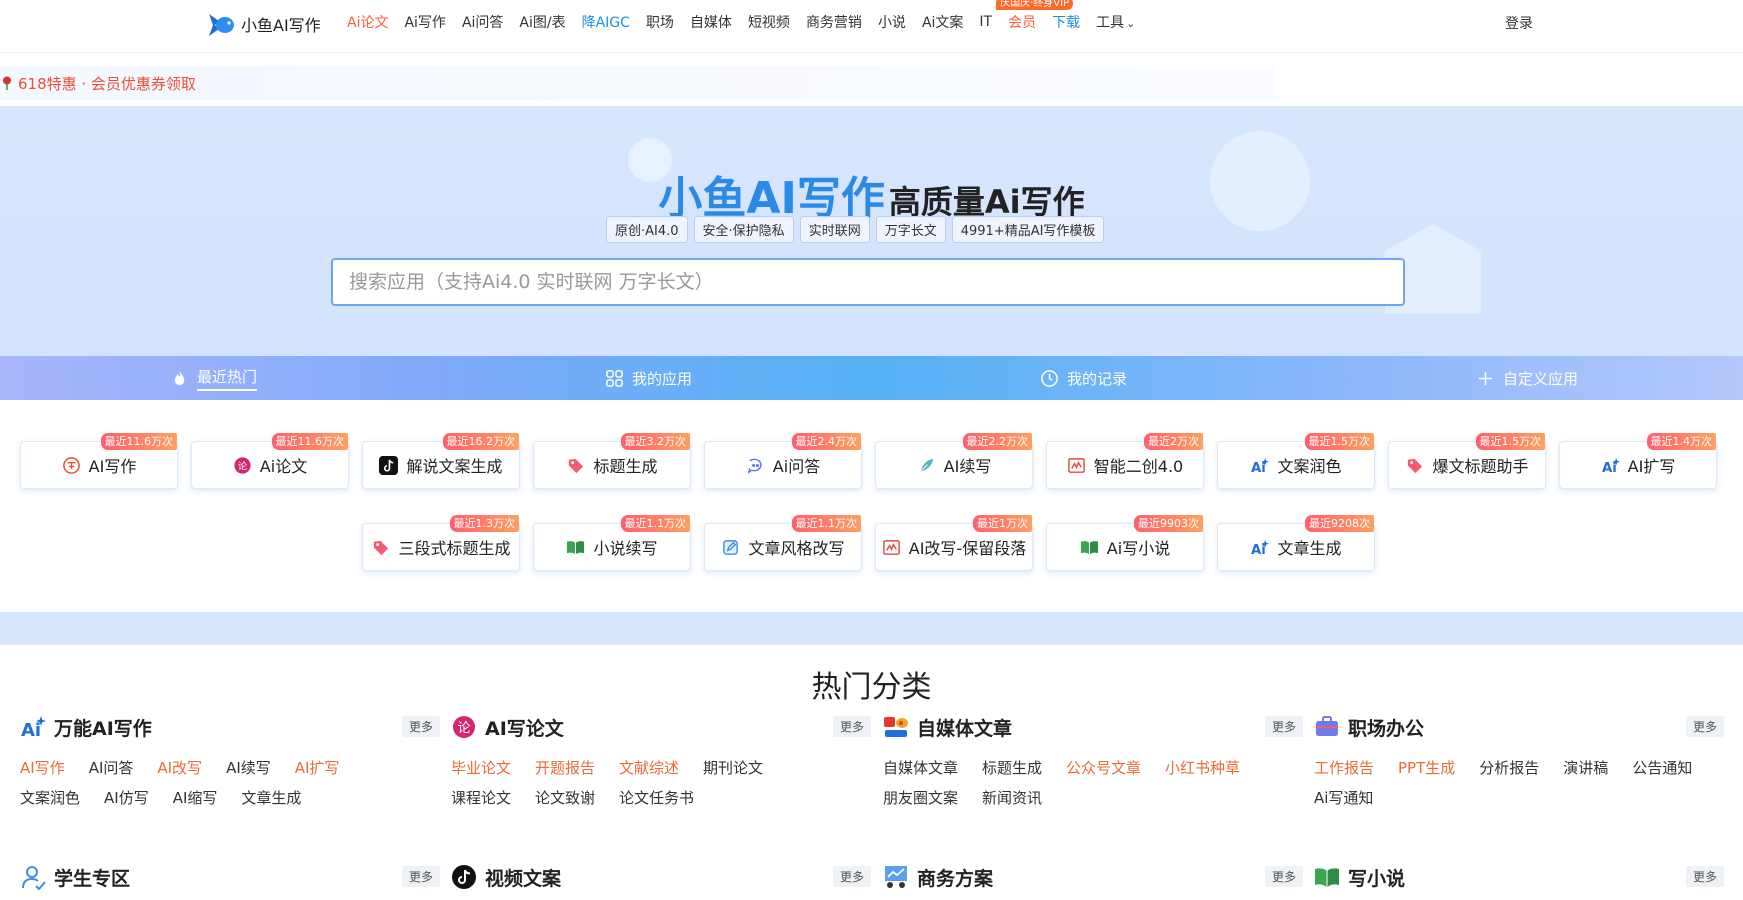 Image resolution: width=1743 pixels, height=900 pixels. I want to click on app-card-title-gen: 最近3.2万次 标题生成, so click(612, 461).